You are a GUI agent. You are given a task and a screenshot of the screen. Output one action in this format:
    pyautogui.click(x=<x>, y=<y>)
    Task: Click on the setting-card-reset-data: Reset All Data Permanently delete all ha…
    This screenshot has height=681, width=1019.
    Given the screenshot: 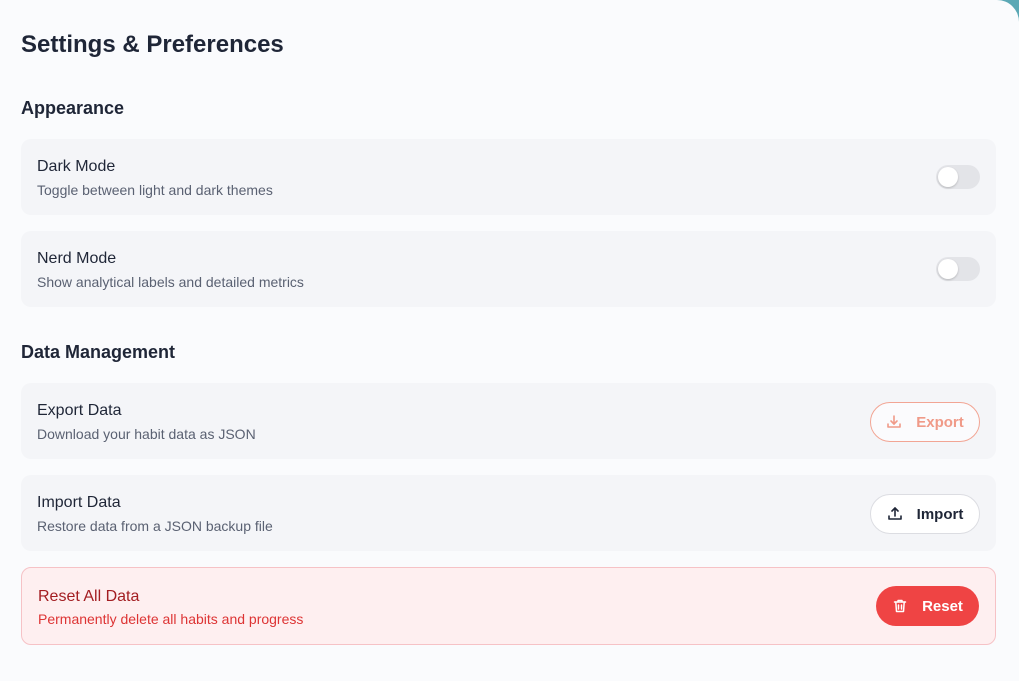 What is the action you would take?
    pyautogui.click(x=508, y=606)
    